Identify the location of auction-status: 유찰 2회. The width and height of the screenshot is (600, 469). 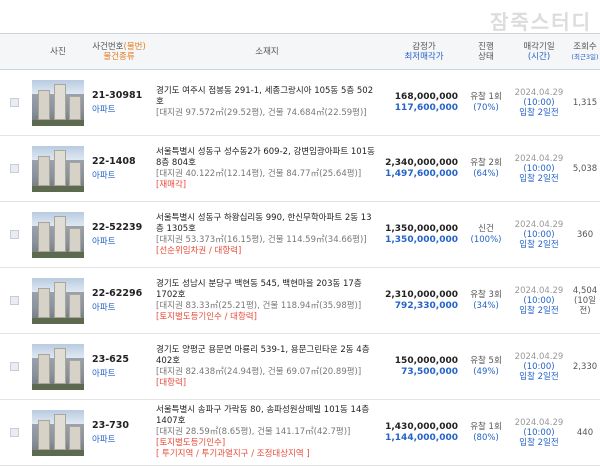
(486, 162).